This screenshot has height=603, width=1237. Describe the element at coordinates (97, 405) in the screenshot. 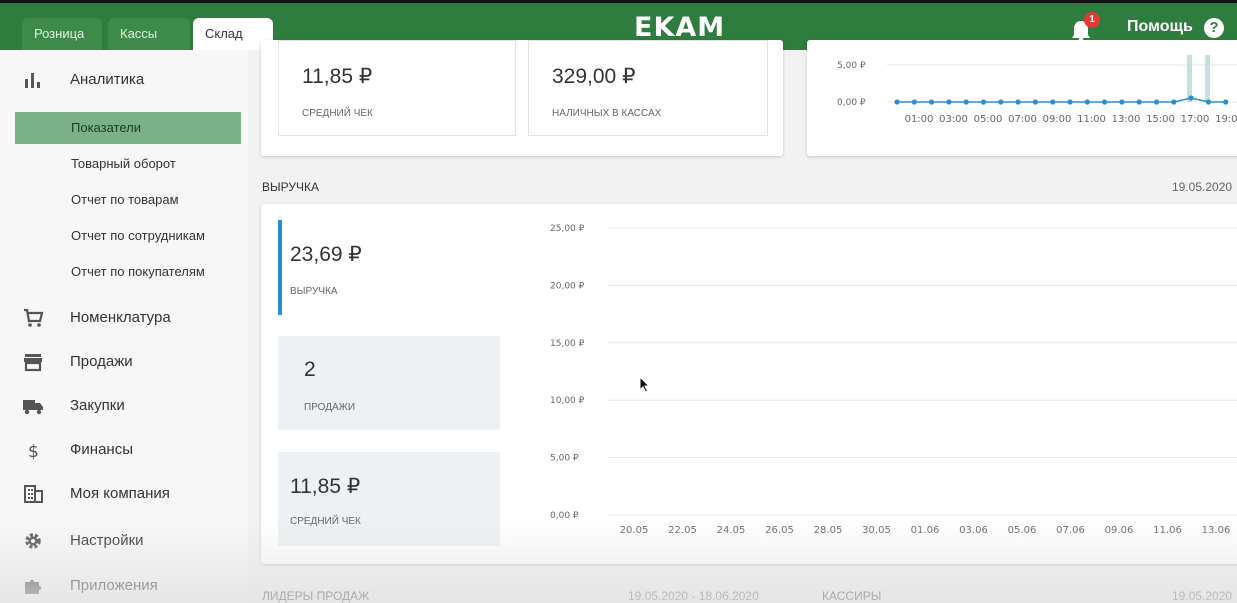

I see `sidebar-item-label: Закупки` at that location.